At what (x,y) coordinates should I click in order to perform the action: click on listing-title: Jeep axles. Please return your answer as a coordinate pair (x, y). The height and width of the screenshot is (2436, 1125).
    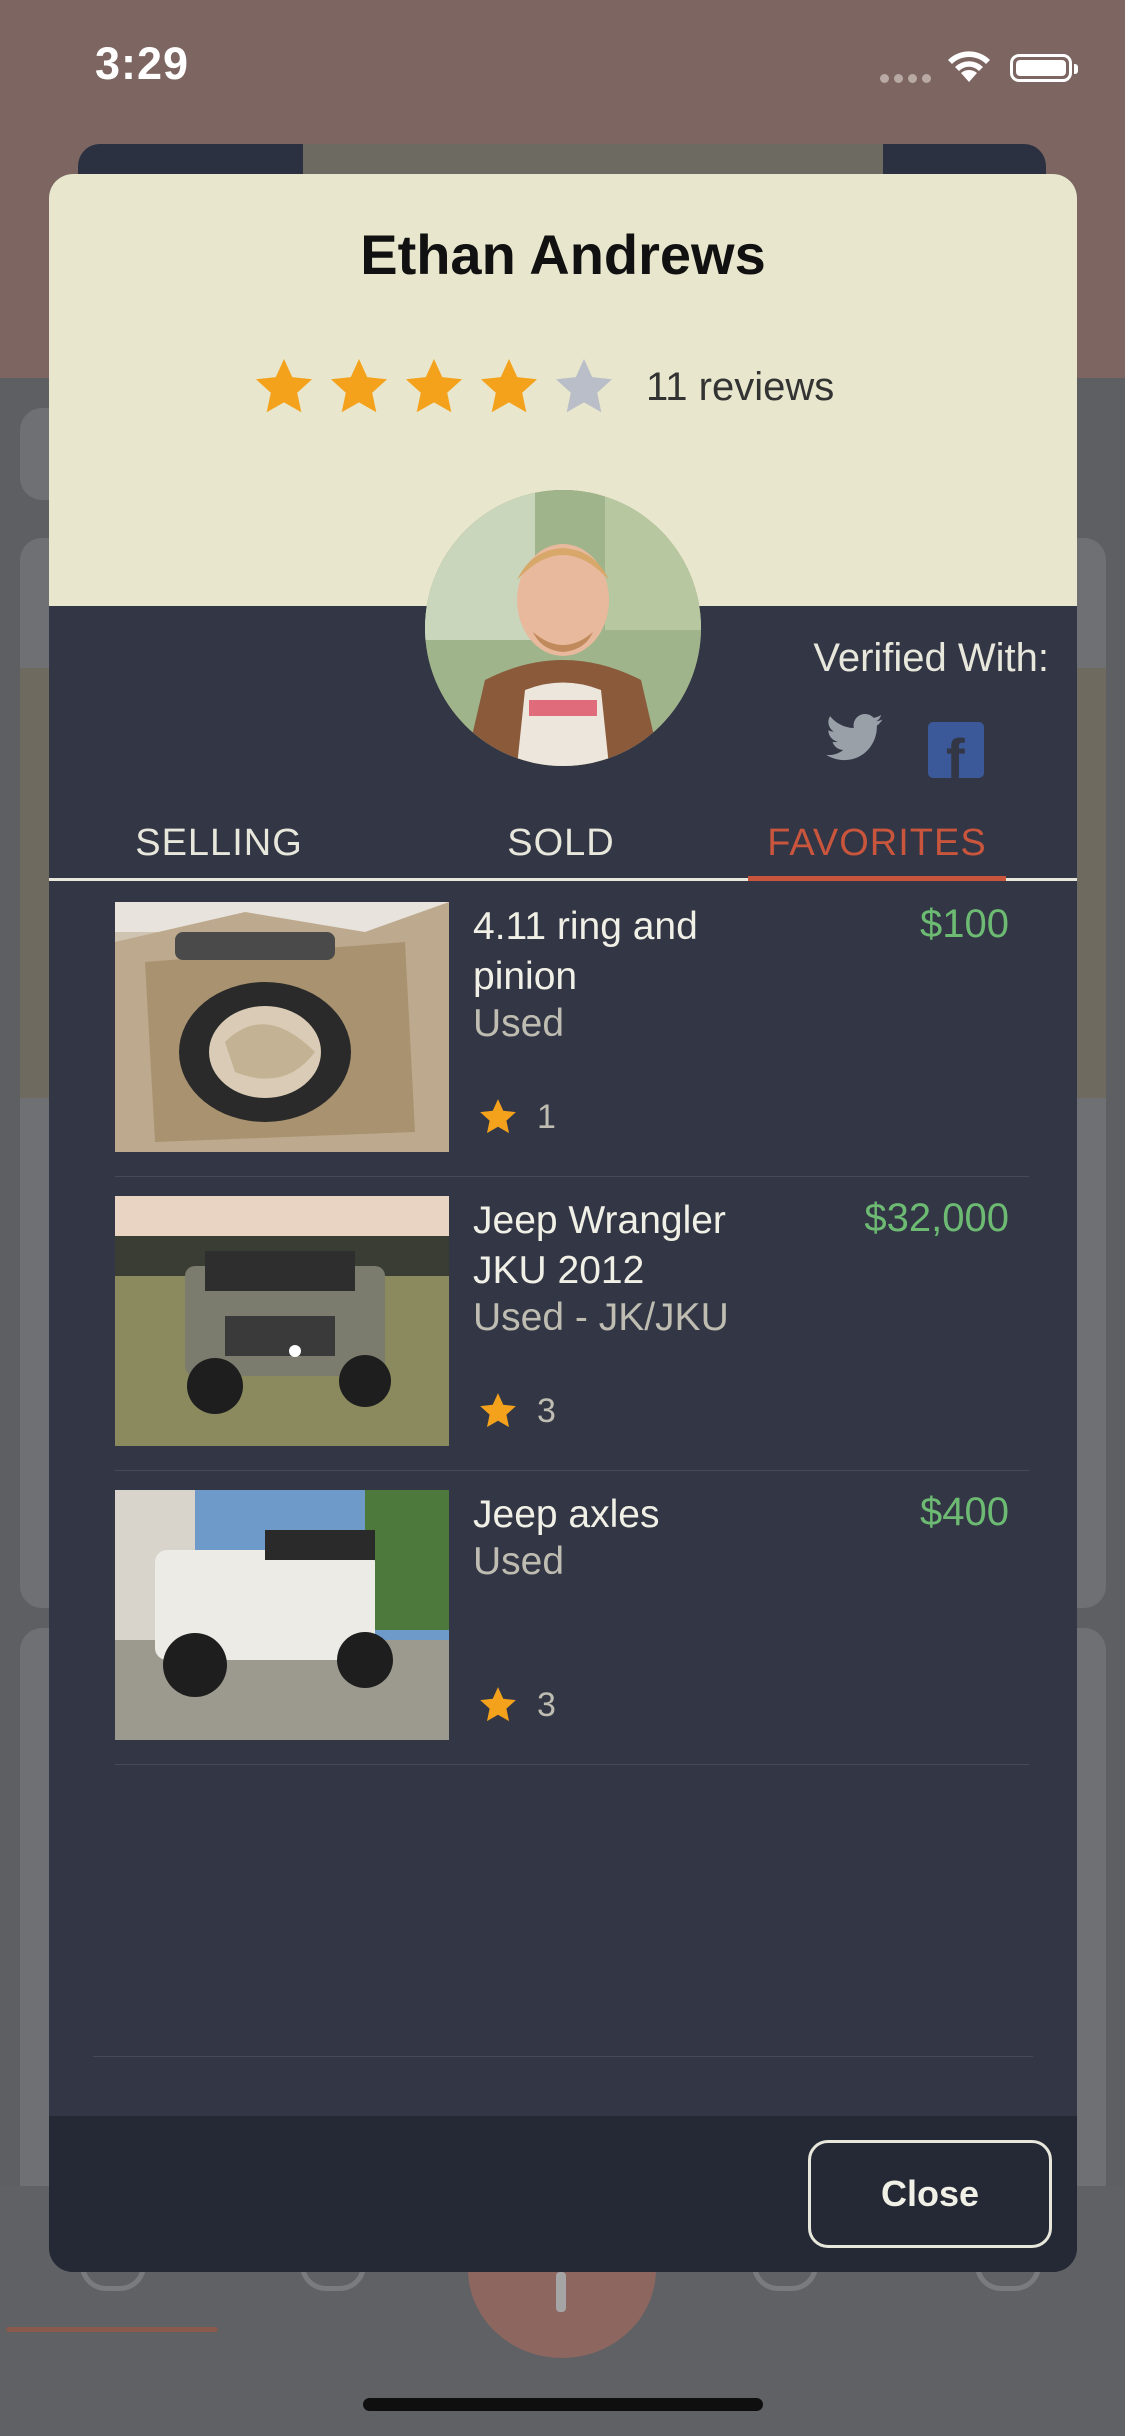
    Looking at the image, I should click on (566, 1514).